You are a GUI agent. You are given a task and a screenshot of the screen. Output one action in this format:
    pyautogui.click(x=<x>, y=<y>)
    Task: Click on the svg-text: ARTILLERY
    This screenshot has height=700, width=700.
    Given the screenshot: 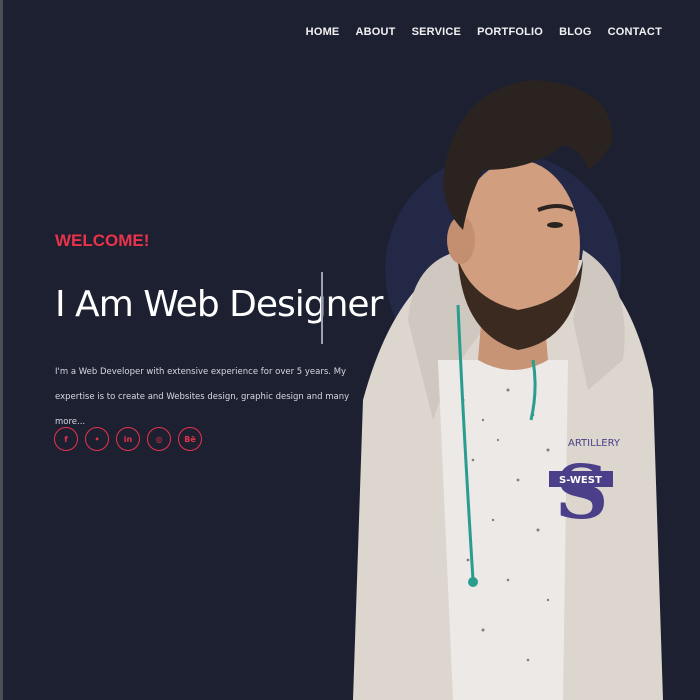 What is the action you would take?
    pyautogui.click(x=594, y=443)
    